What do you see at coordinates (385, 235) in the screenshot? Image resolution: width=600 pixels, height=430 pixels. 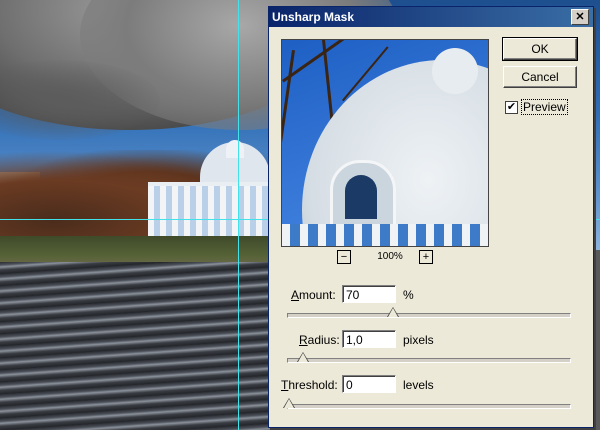 I see `preview-trim` at bounding box center [385, 235].